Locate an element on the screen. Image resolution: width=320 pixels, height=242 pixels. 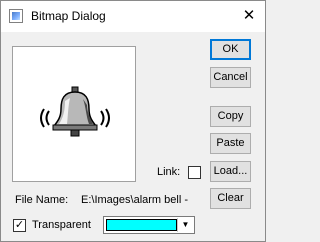
cancel-button: Cancel is located at coordinates (230, 77).